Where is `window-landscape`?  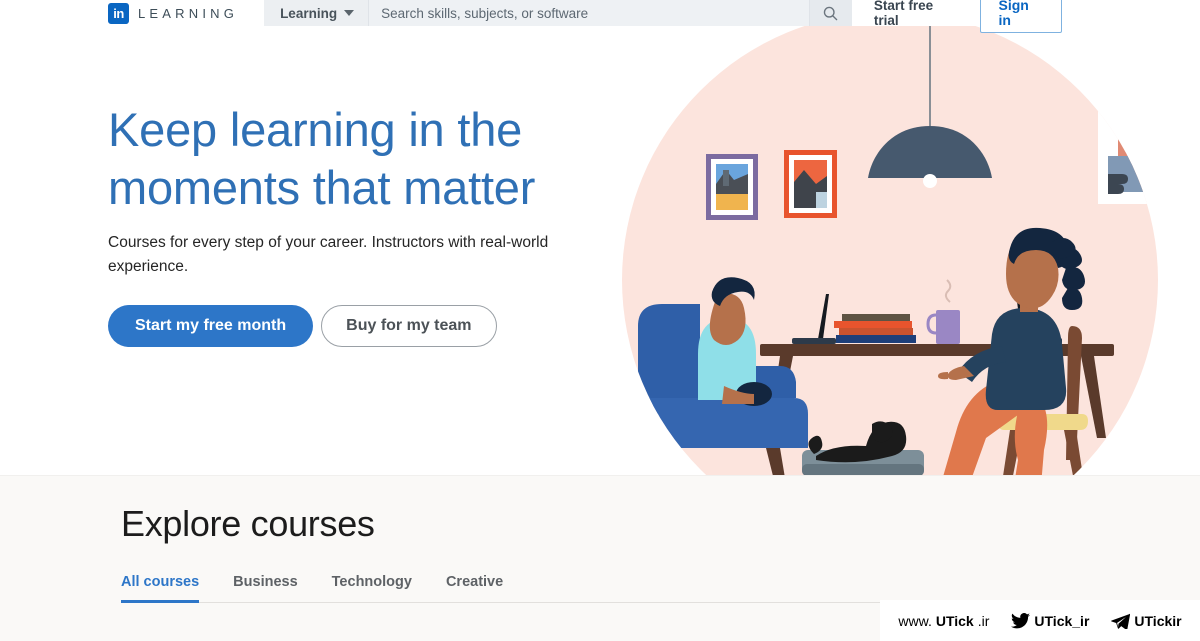 window-landscape is located at coordinates (1128, 150).